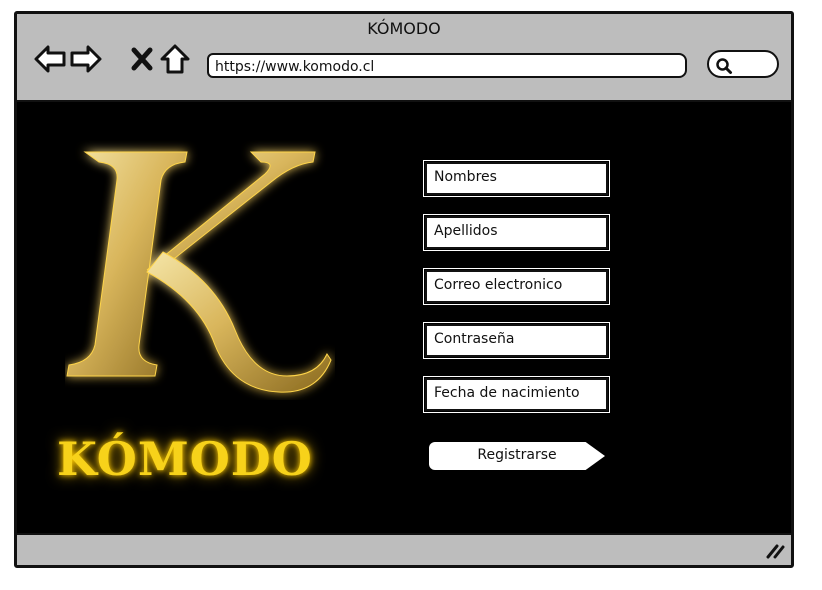 Image resolution: width=822 pixels, height=590 pixels. I want to click on search-button, so click(743, 64).